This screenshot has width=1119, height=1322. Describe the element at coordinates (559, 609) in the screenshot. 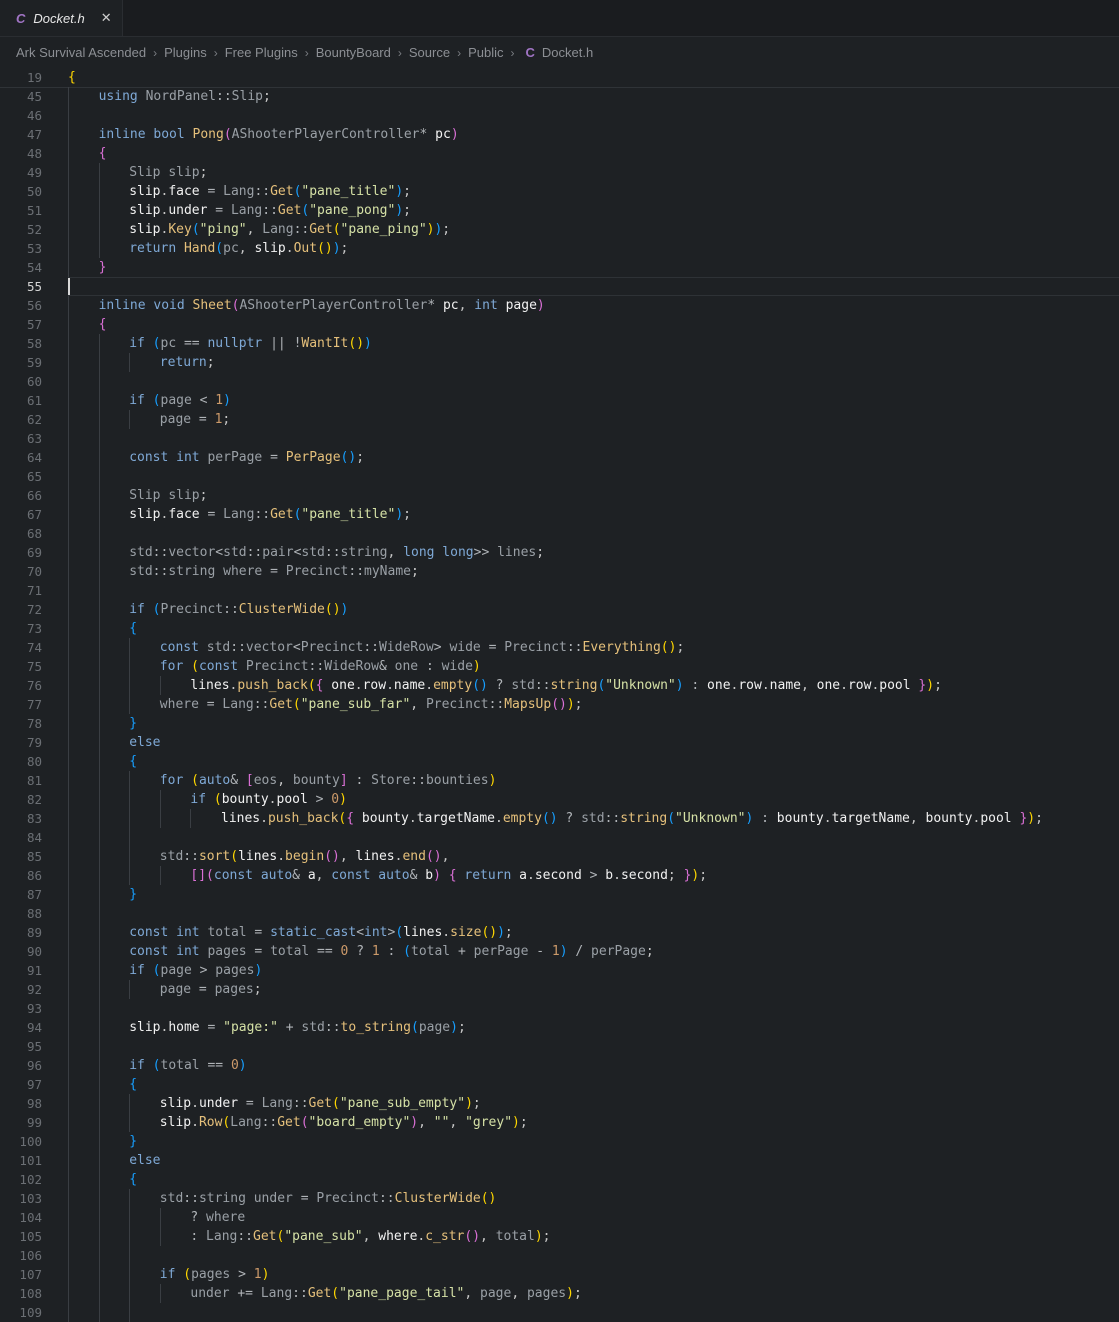

I see `code-line: 72 if (Precinct::ClusterWide())` at that location.